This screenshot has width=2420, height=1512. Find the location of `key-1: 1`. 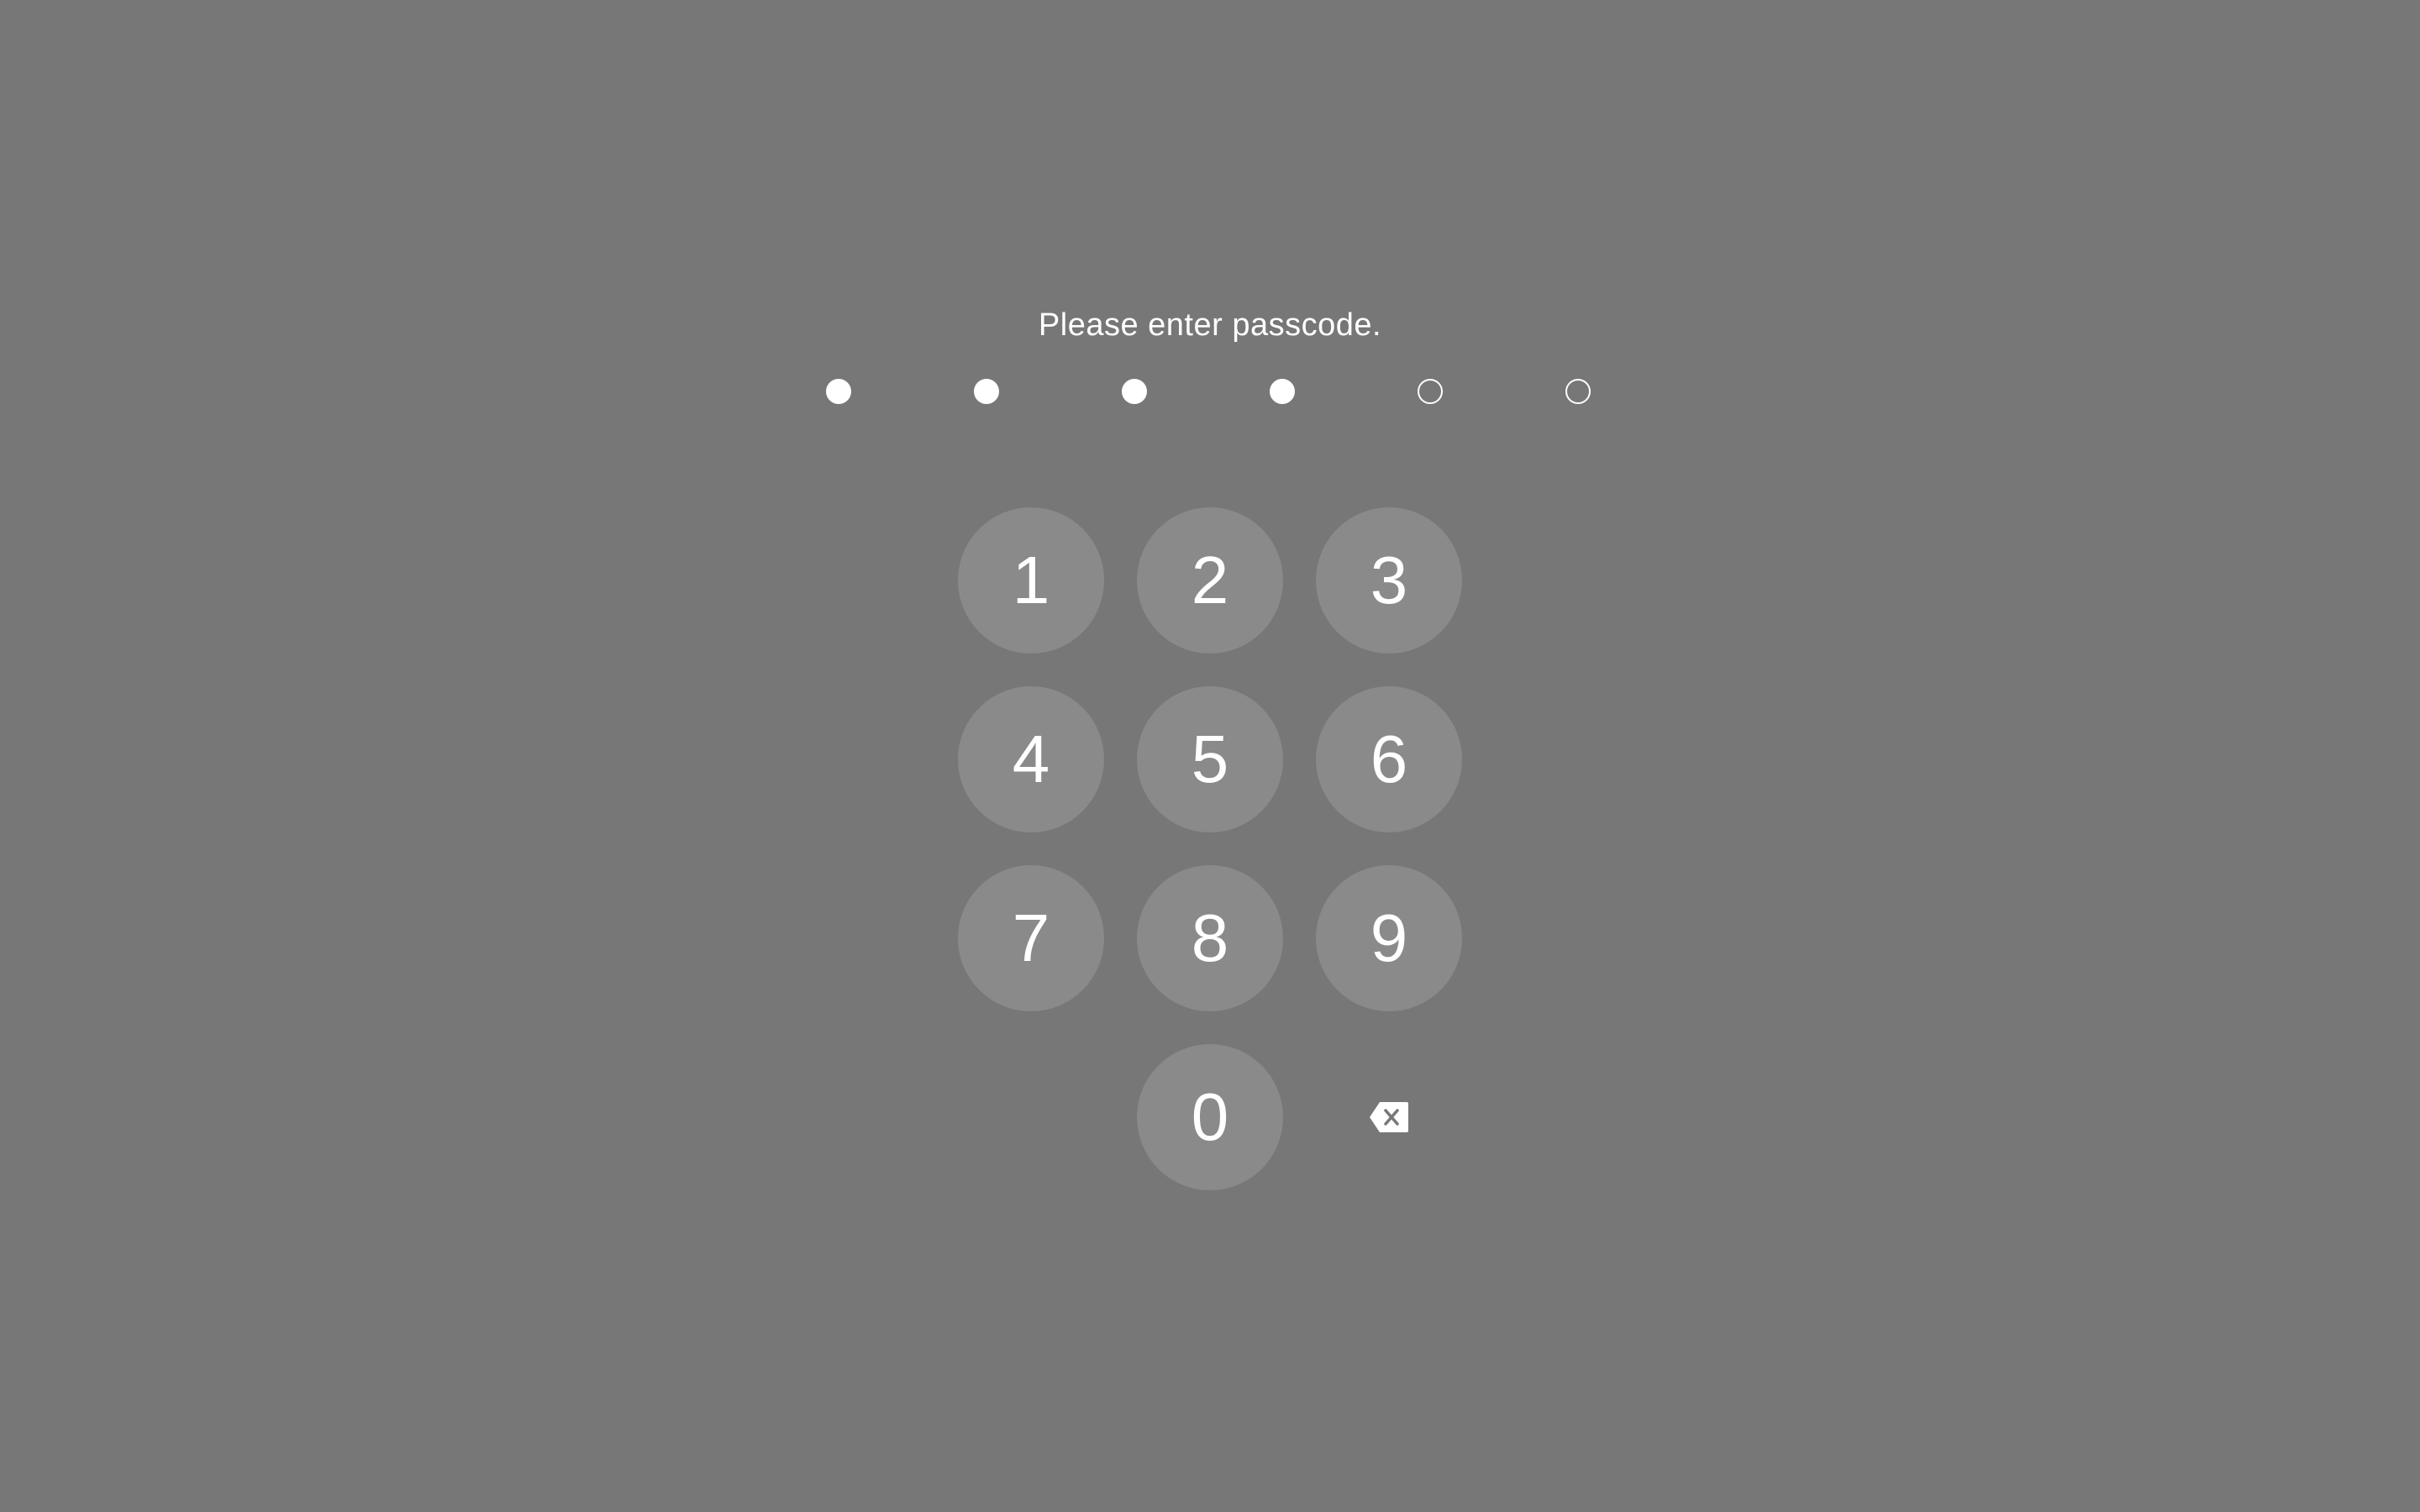

key-1: 1 is located at coordinates (1031, 580).